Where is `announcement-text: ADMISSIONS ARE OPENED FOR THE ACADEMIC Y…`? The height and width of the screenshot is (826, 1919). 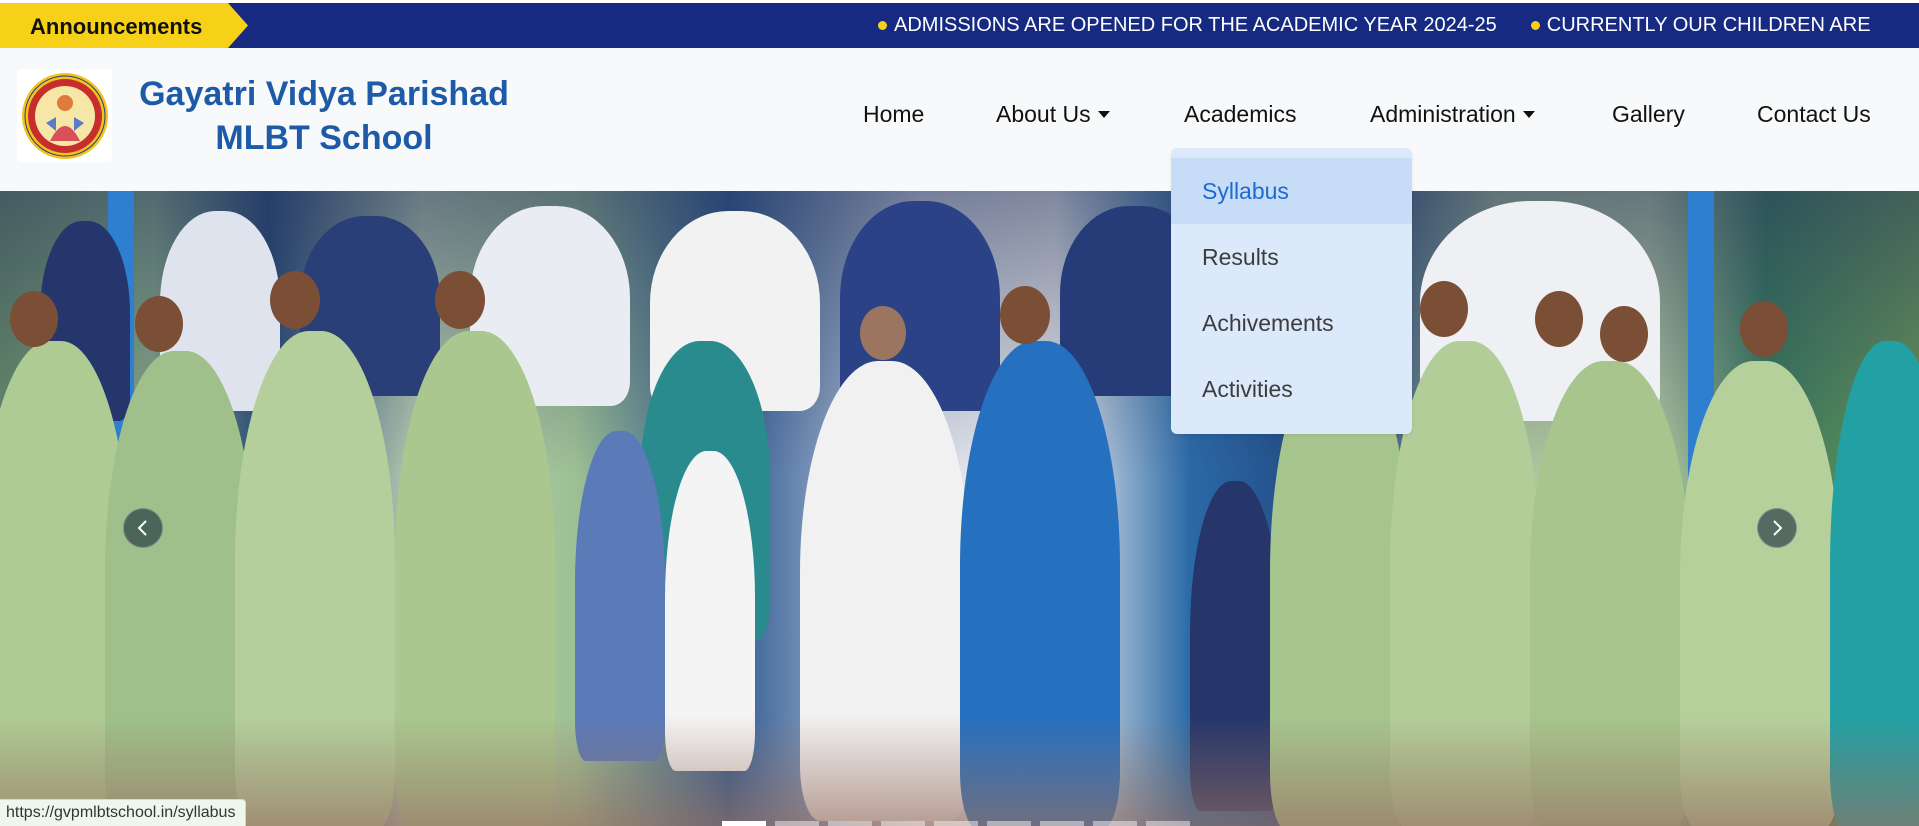
announcement-text: ADMISSIONS ARE OPENED FOR THE ACADEMIC Y… is located at coordinates (1195, 25).